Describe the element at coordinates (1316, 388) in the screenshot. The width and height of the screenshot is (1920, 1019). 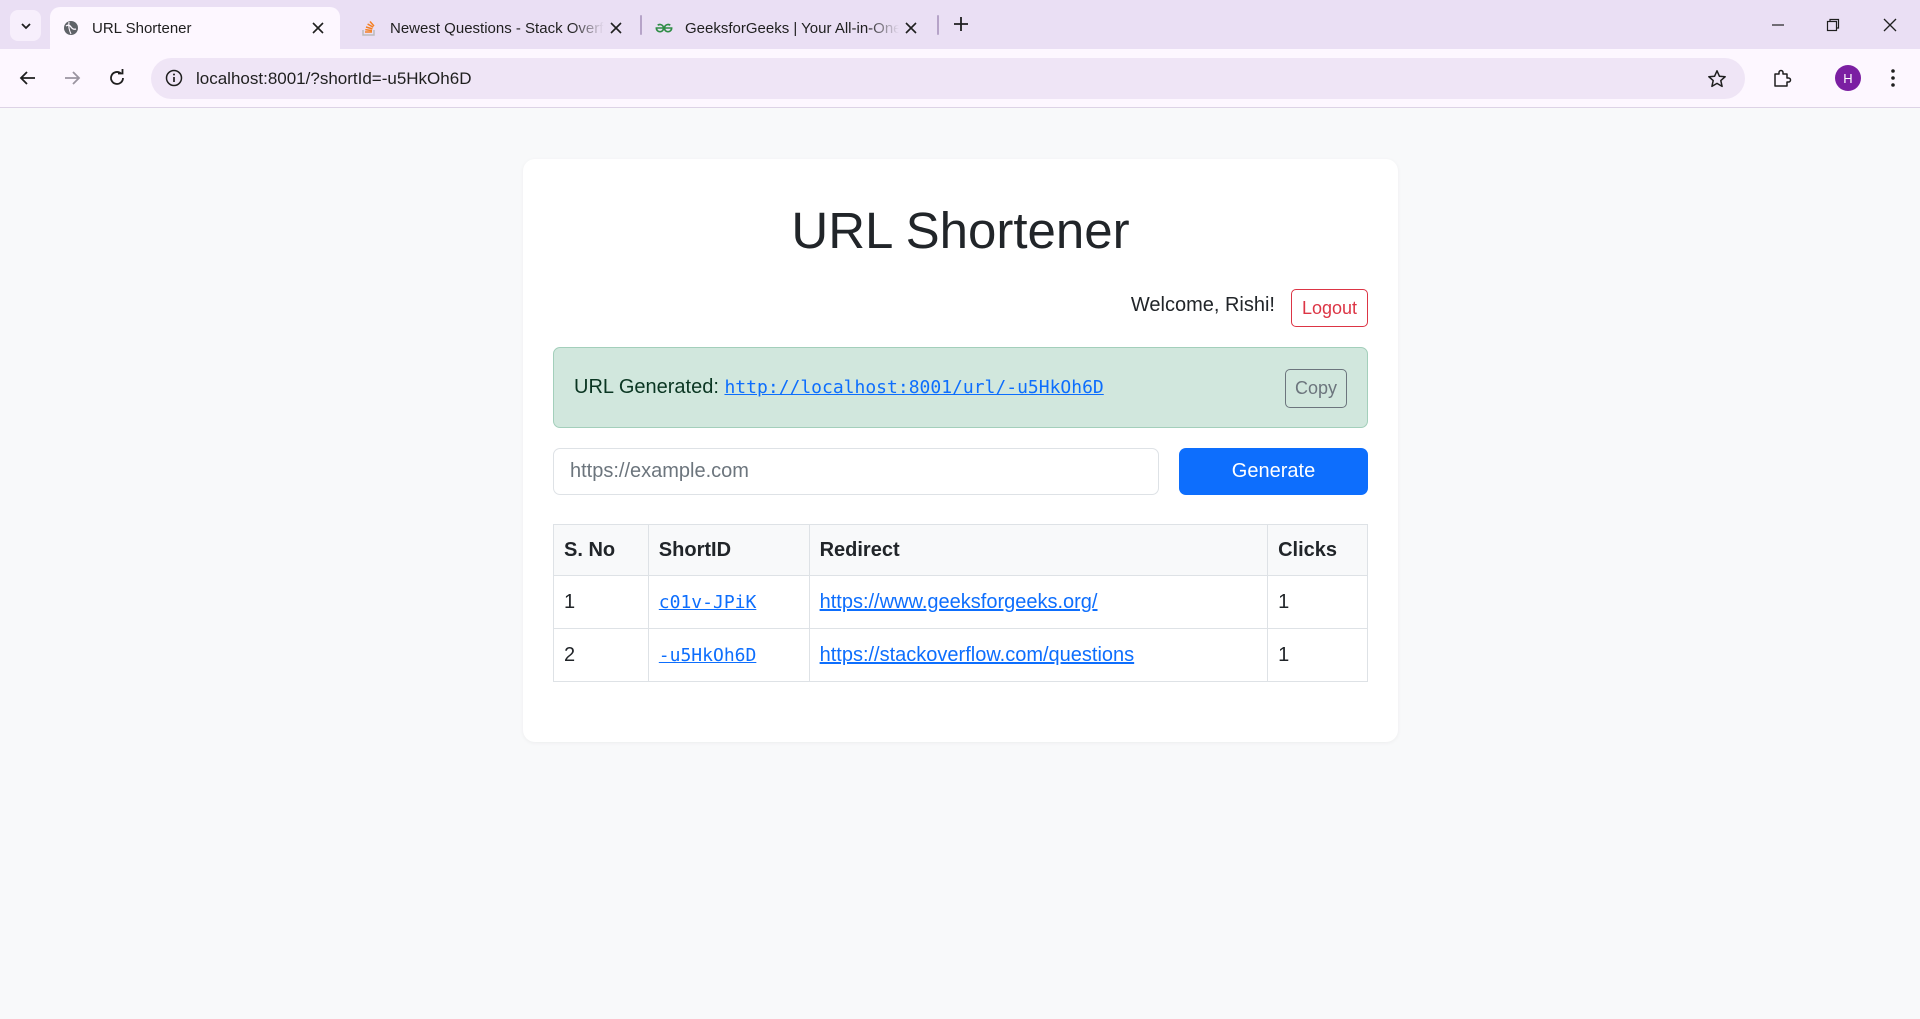
I see `copy-button: Copy` at that location.